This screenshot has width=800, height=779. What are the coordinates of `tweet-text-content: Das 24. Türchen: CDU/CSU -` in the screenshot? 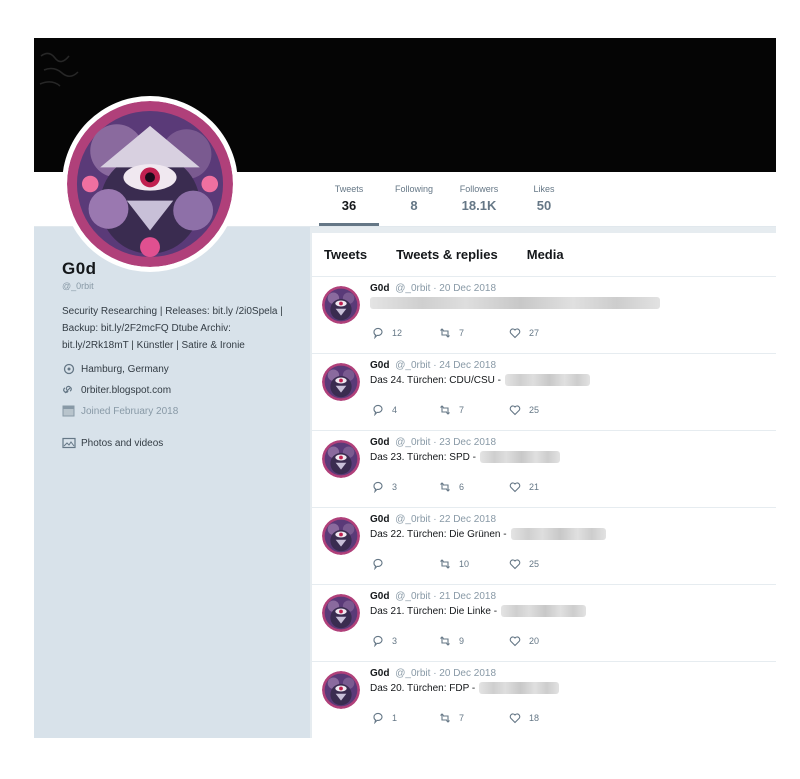 It's located at (435, 380).